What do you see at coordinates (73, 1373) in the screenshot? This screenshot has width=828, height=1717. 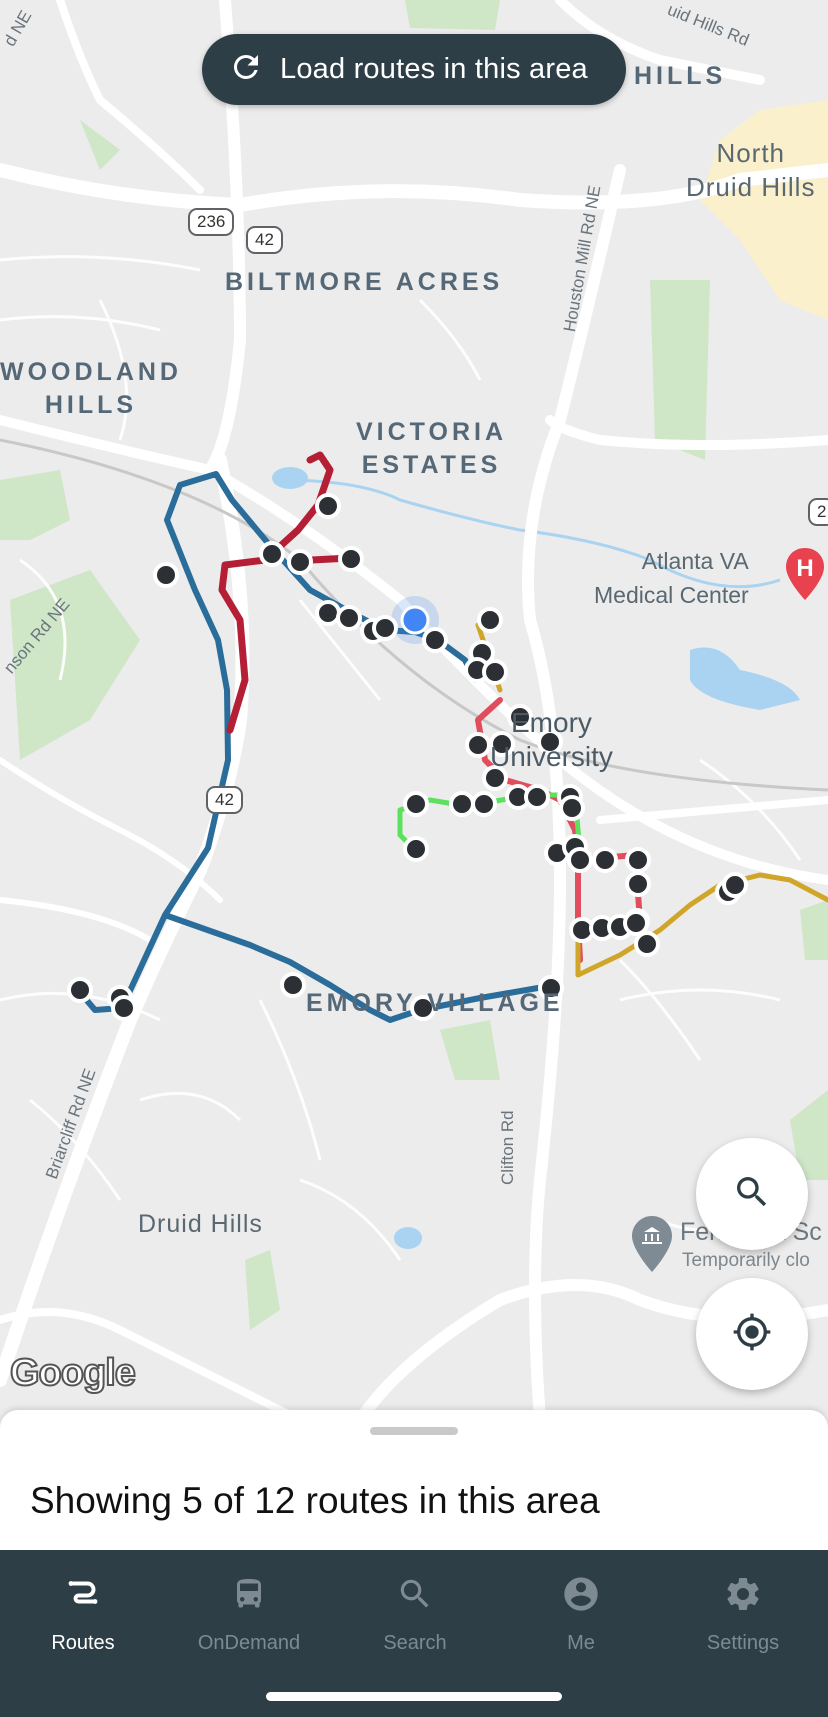 I see `google-attribution: Google` at bounding box center [73, 1373].